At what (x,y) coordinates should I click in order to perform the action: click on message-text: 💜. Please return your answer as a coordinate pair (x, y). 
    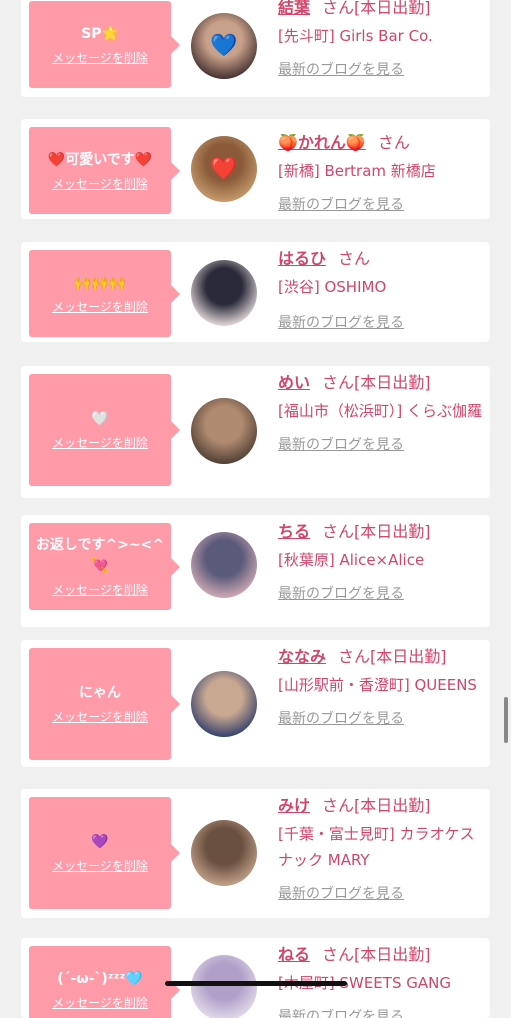
    Looking at the image, I should click on (100, 842).